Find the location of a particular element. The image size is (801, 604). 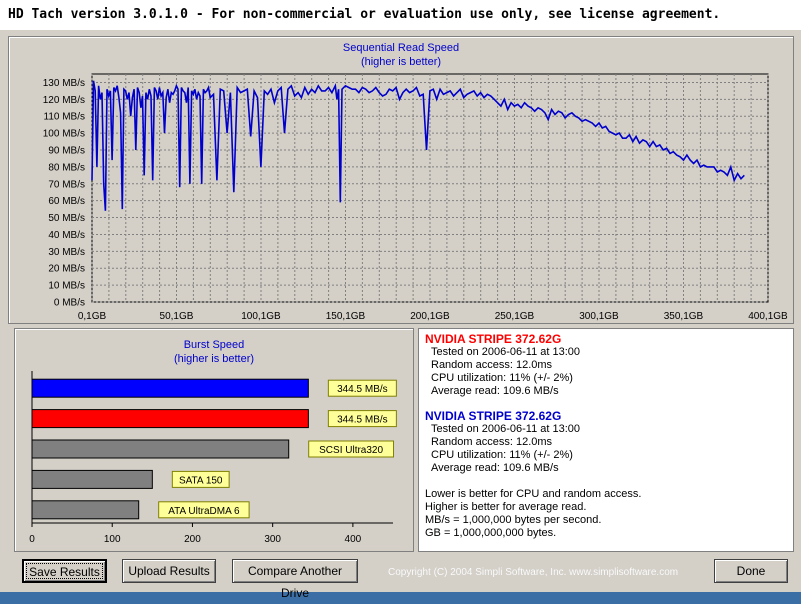

done-button: Done is located at coordinates (751, 571).